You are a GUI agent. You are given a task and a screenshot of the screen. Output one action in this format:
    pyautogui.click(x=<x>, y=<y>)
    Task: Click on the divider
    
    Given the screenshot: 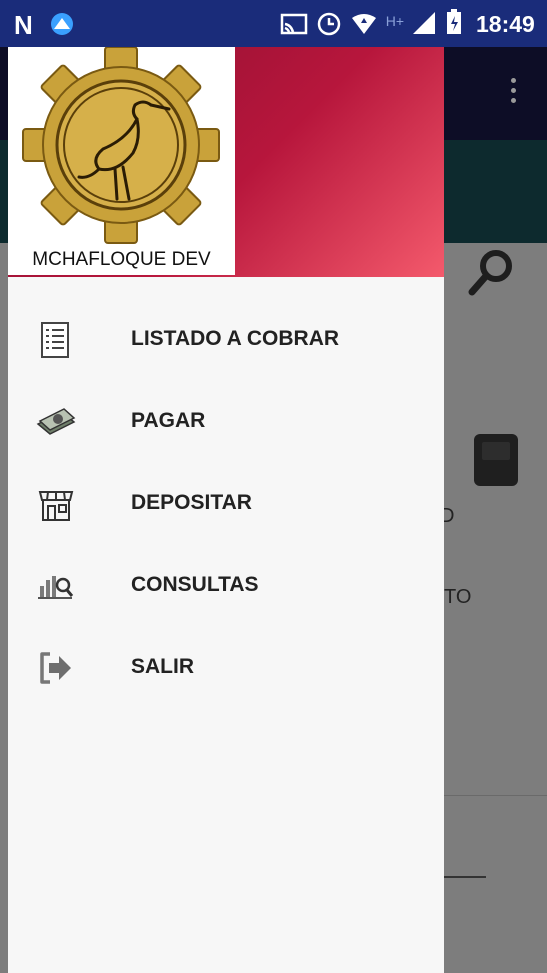 What is the action you would take?
    pyautogui.click(x=495, y=795)
    